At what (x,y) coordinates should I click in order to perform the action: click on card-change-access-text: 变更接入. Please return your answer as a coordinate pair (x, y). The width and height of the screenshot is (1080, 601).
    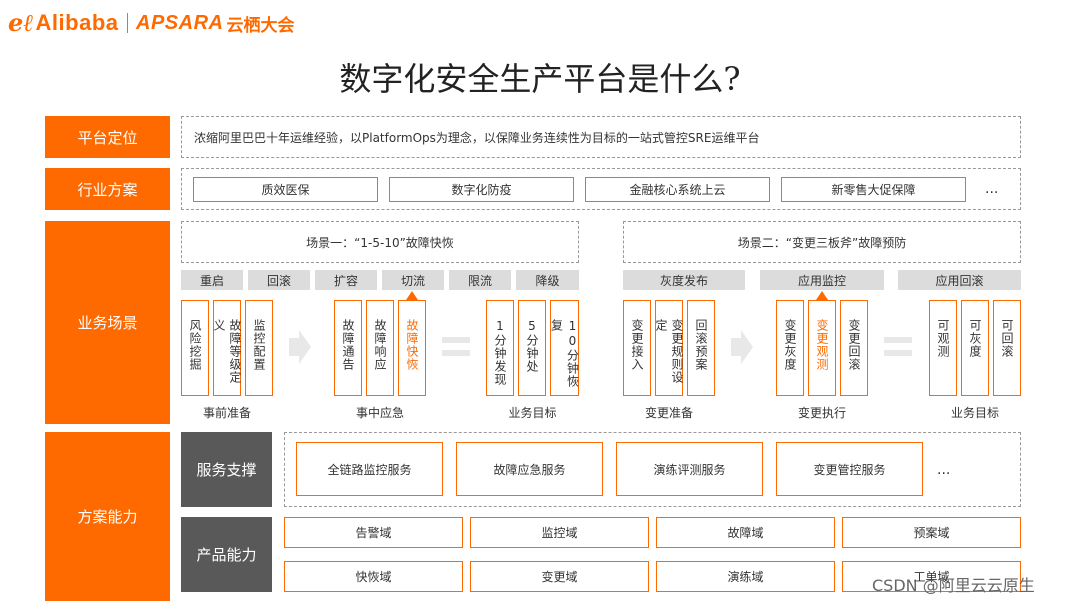
    Looking at the image, I should click on (637, 345).